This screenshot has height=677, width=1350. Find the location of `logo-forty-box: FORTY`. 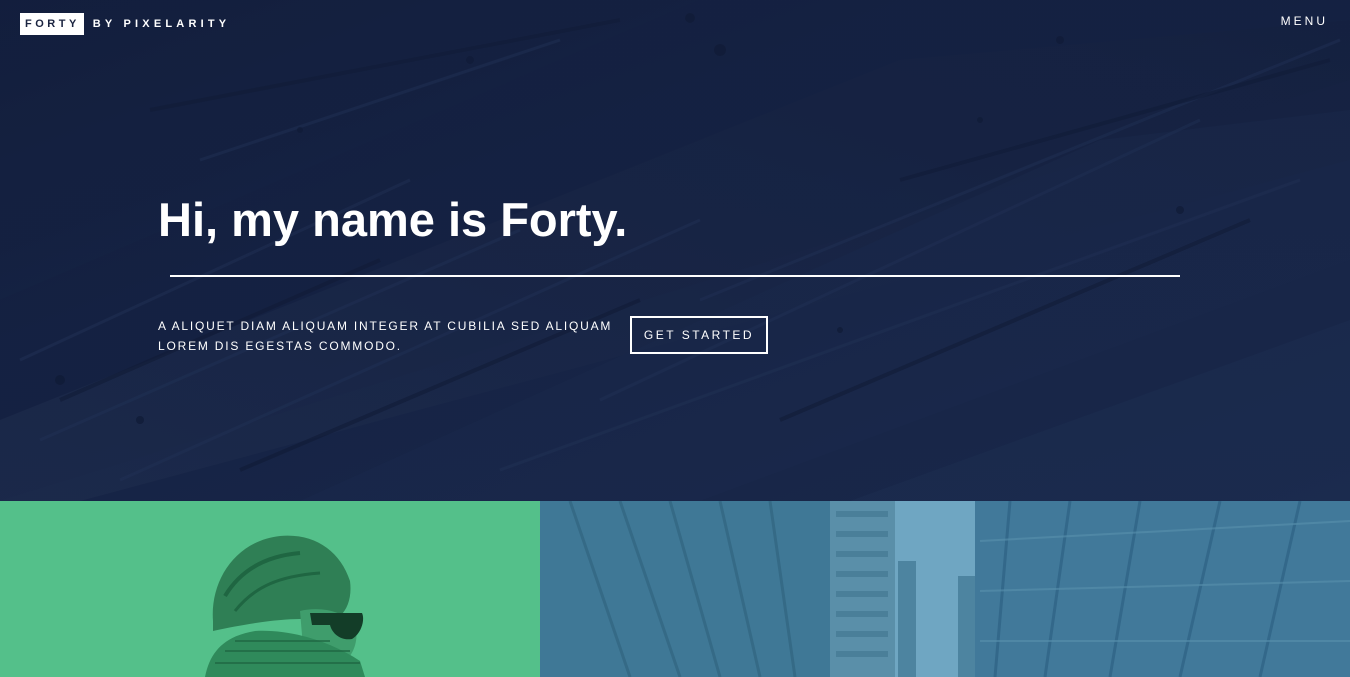

logo-forty-box: FORTY is located at coordinates (52, 24).